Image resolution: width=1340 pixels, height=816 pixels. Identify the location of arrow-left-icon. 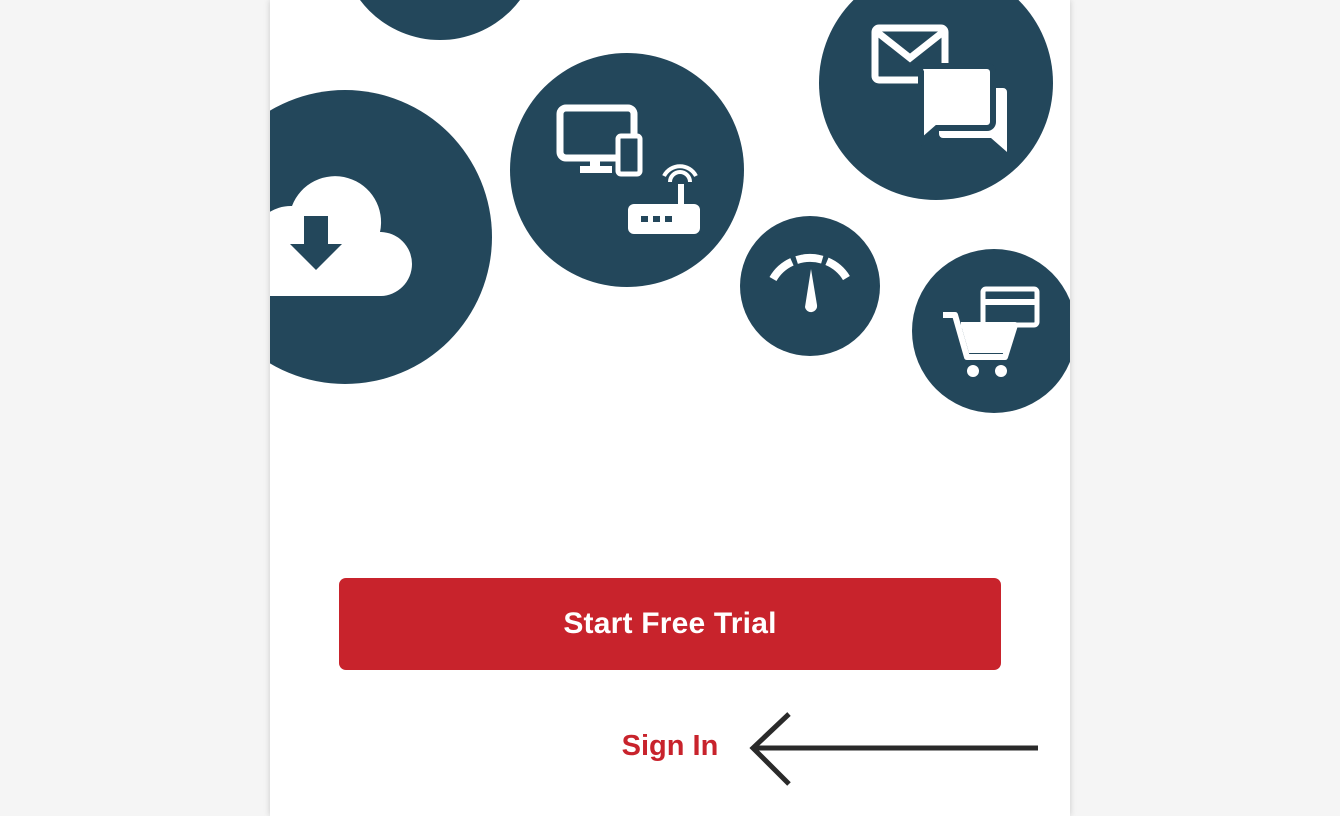
(893, 749).